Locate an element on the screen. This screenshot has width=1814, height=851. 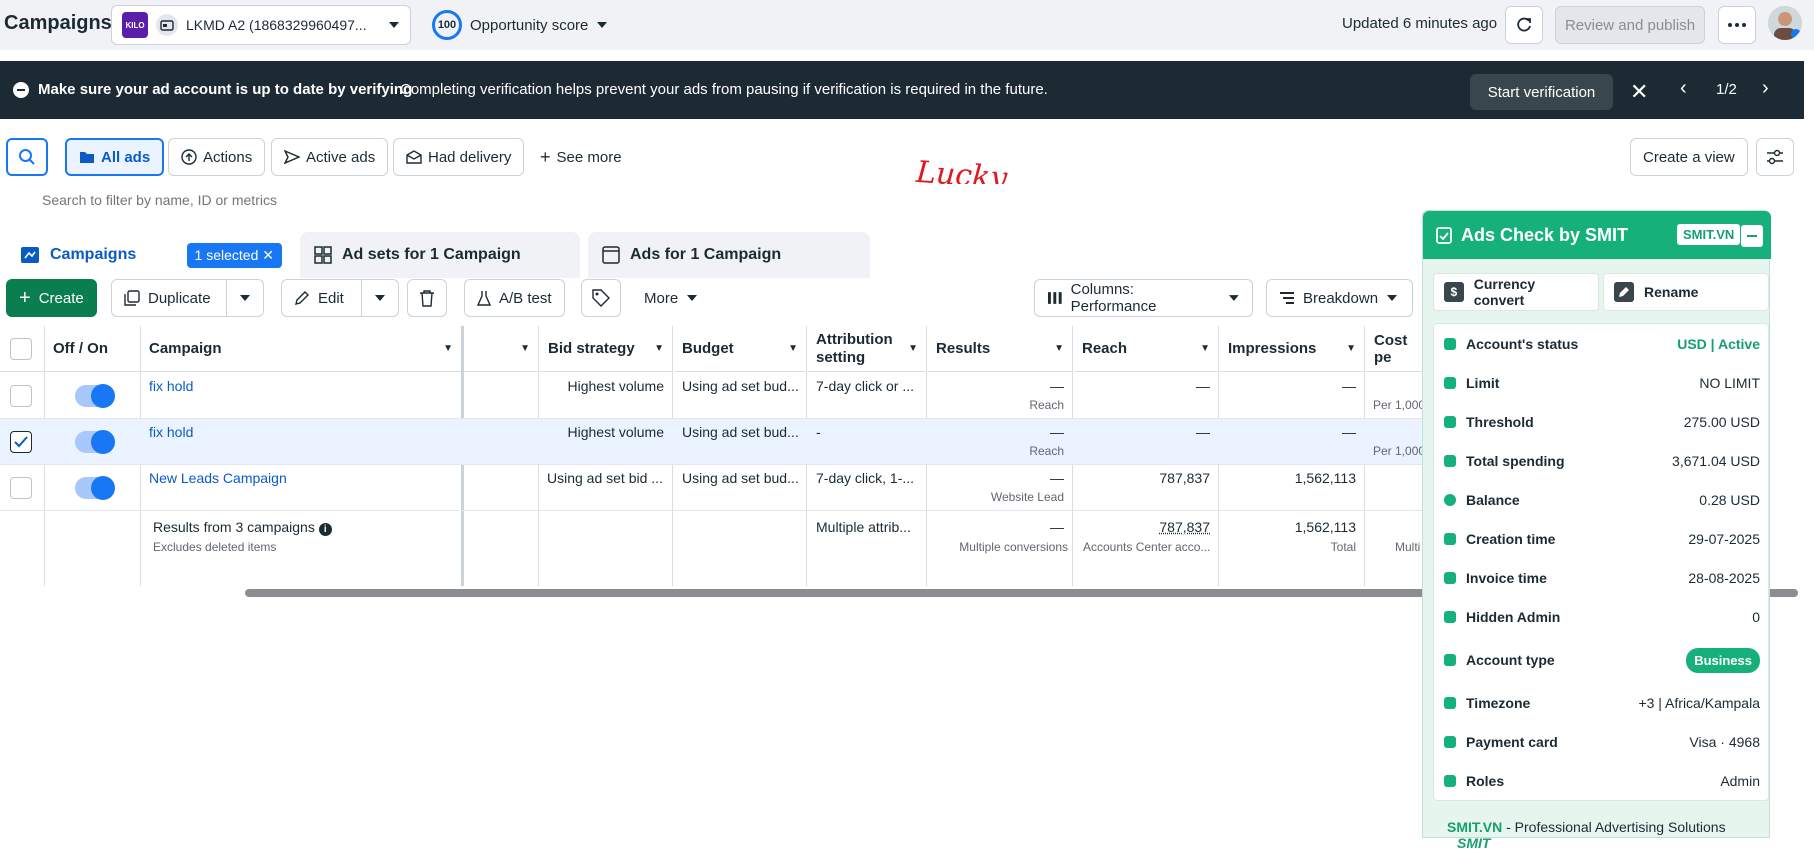
edit-icon is located at coordinates (1624, 292).